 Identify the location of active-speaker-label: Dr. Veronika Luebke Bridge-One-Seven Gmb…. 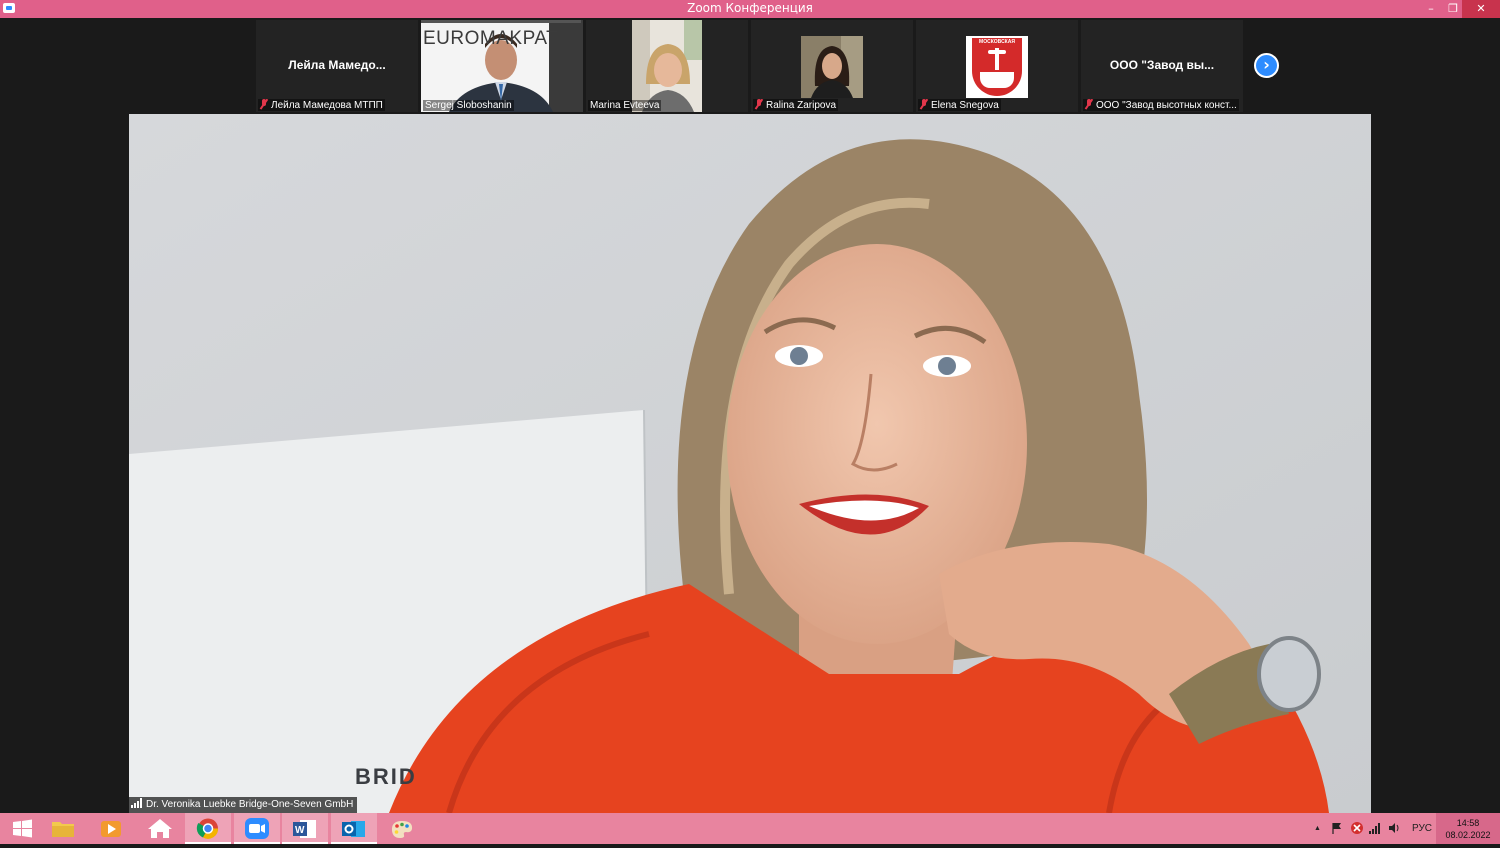
(243, 805).